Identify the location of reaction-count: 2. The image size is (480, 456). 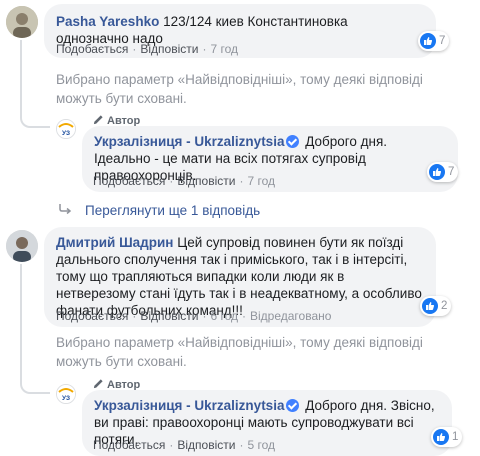
(436, 306).